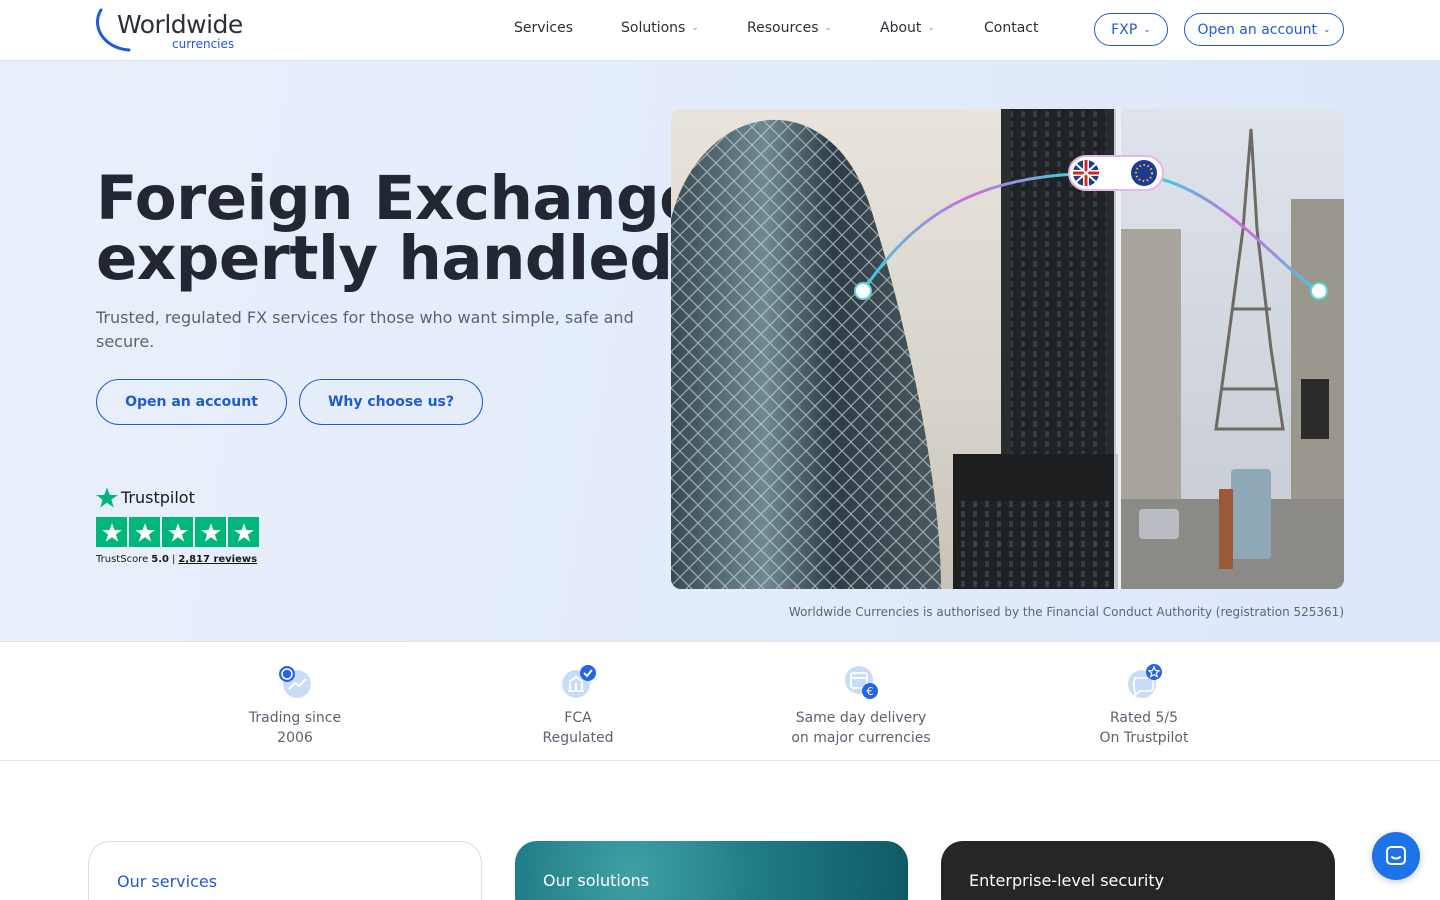  What do you see at coordinates (596, 880) in the screenshot?
I see `our-solutions-title: Our solutions` at bounding box center [596, 880].